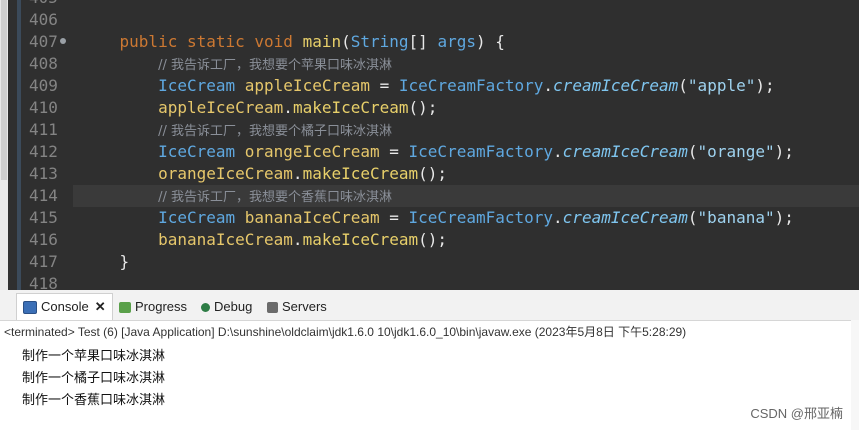 This screenshot has width=859, height=430. What do you see at coordinates (43, 129) in the screenshot?
I see `line-number: 411` at bounding box center [43, 129].